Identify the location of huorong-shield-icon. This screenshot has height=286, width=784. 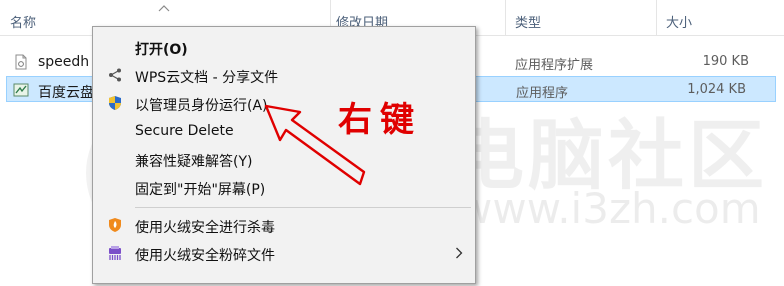
(115, 225).